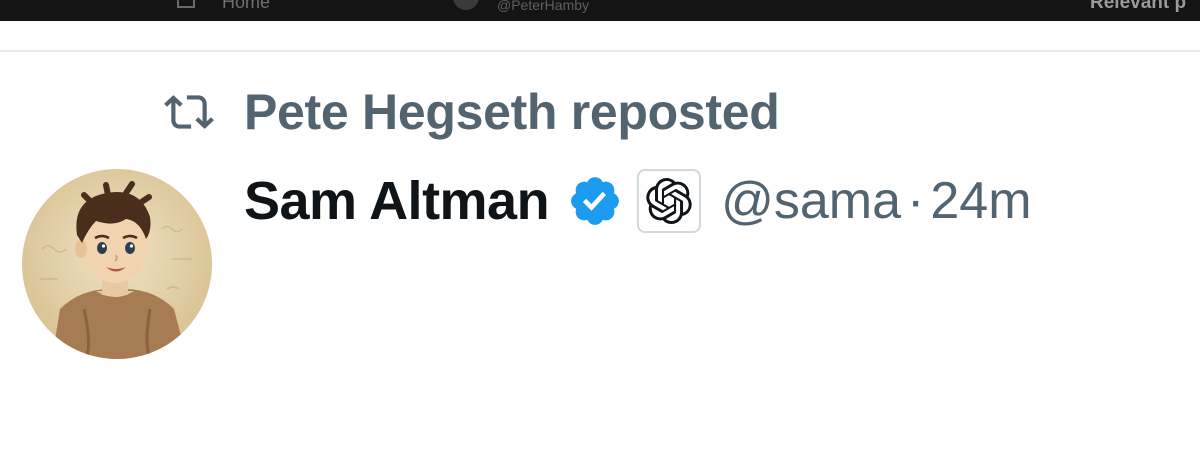  I want to click on openai-logo-icon, so click(669, 201).